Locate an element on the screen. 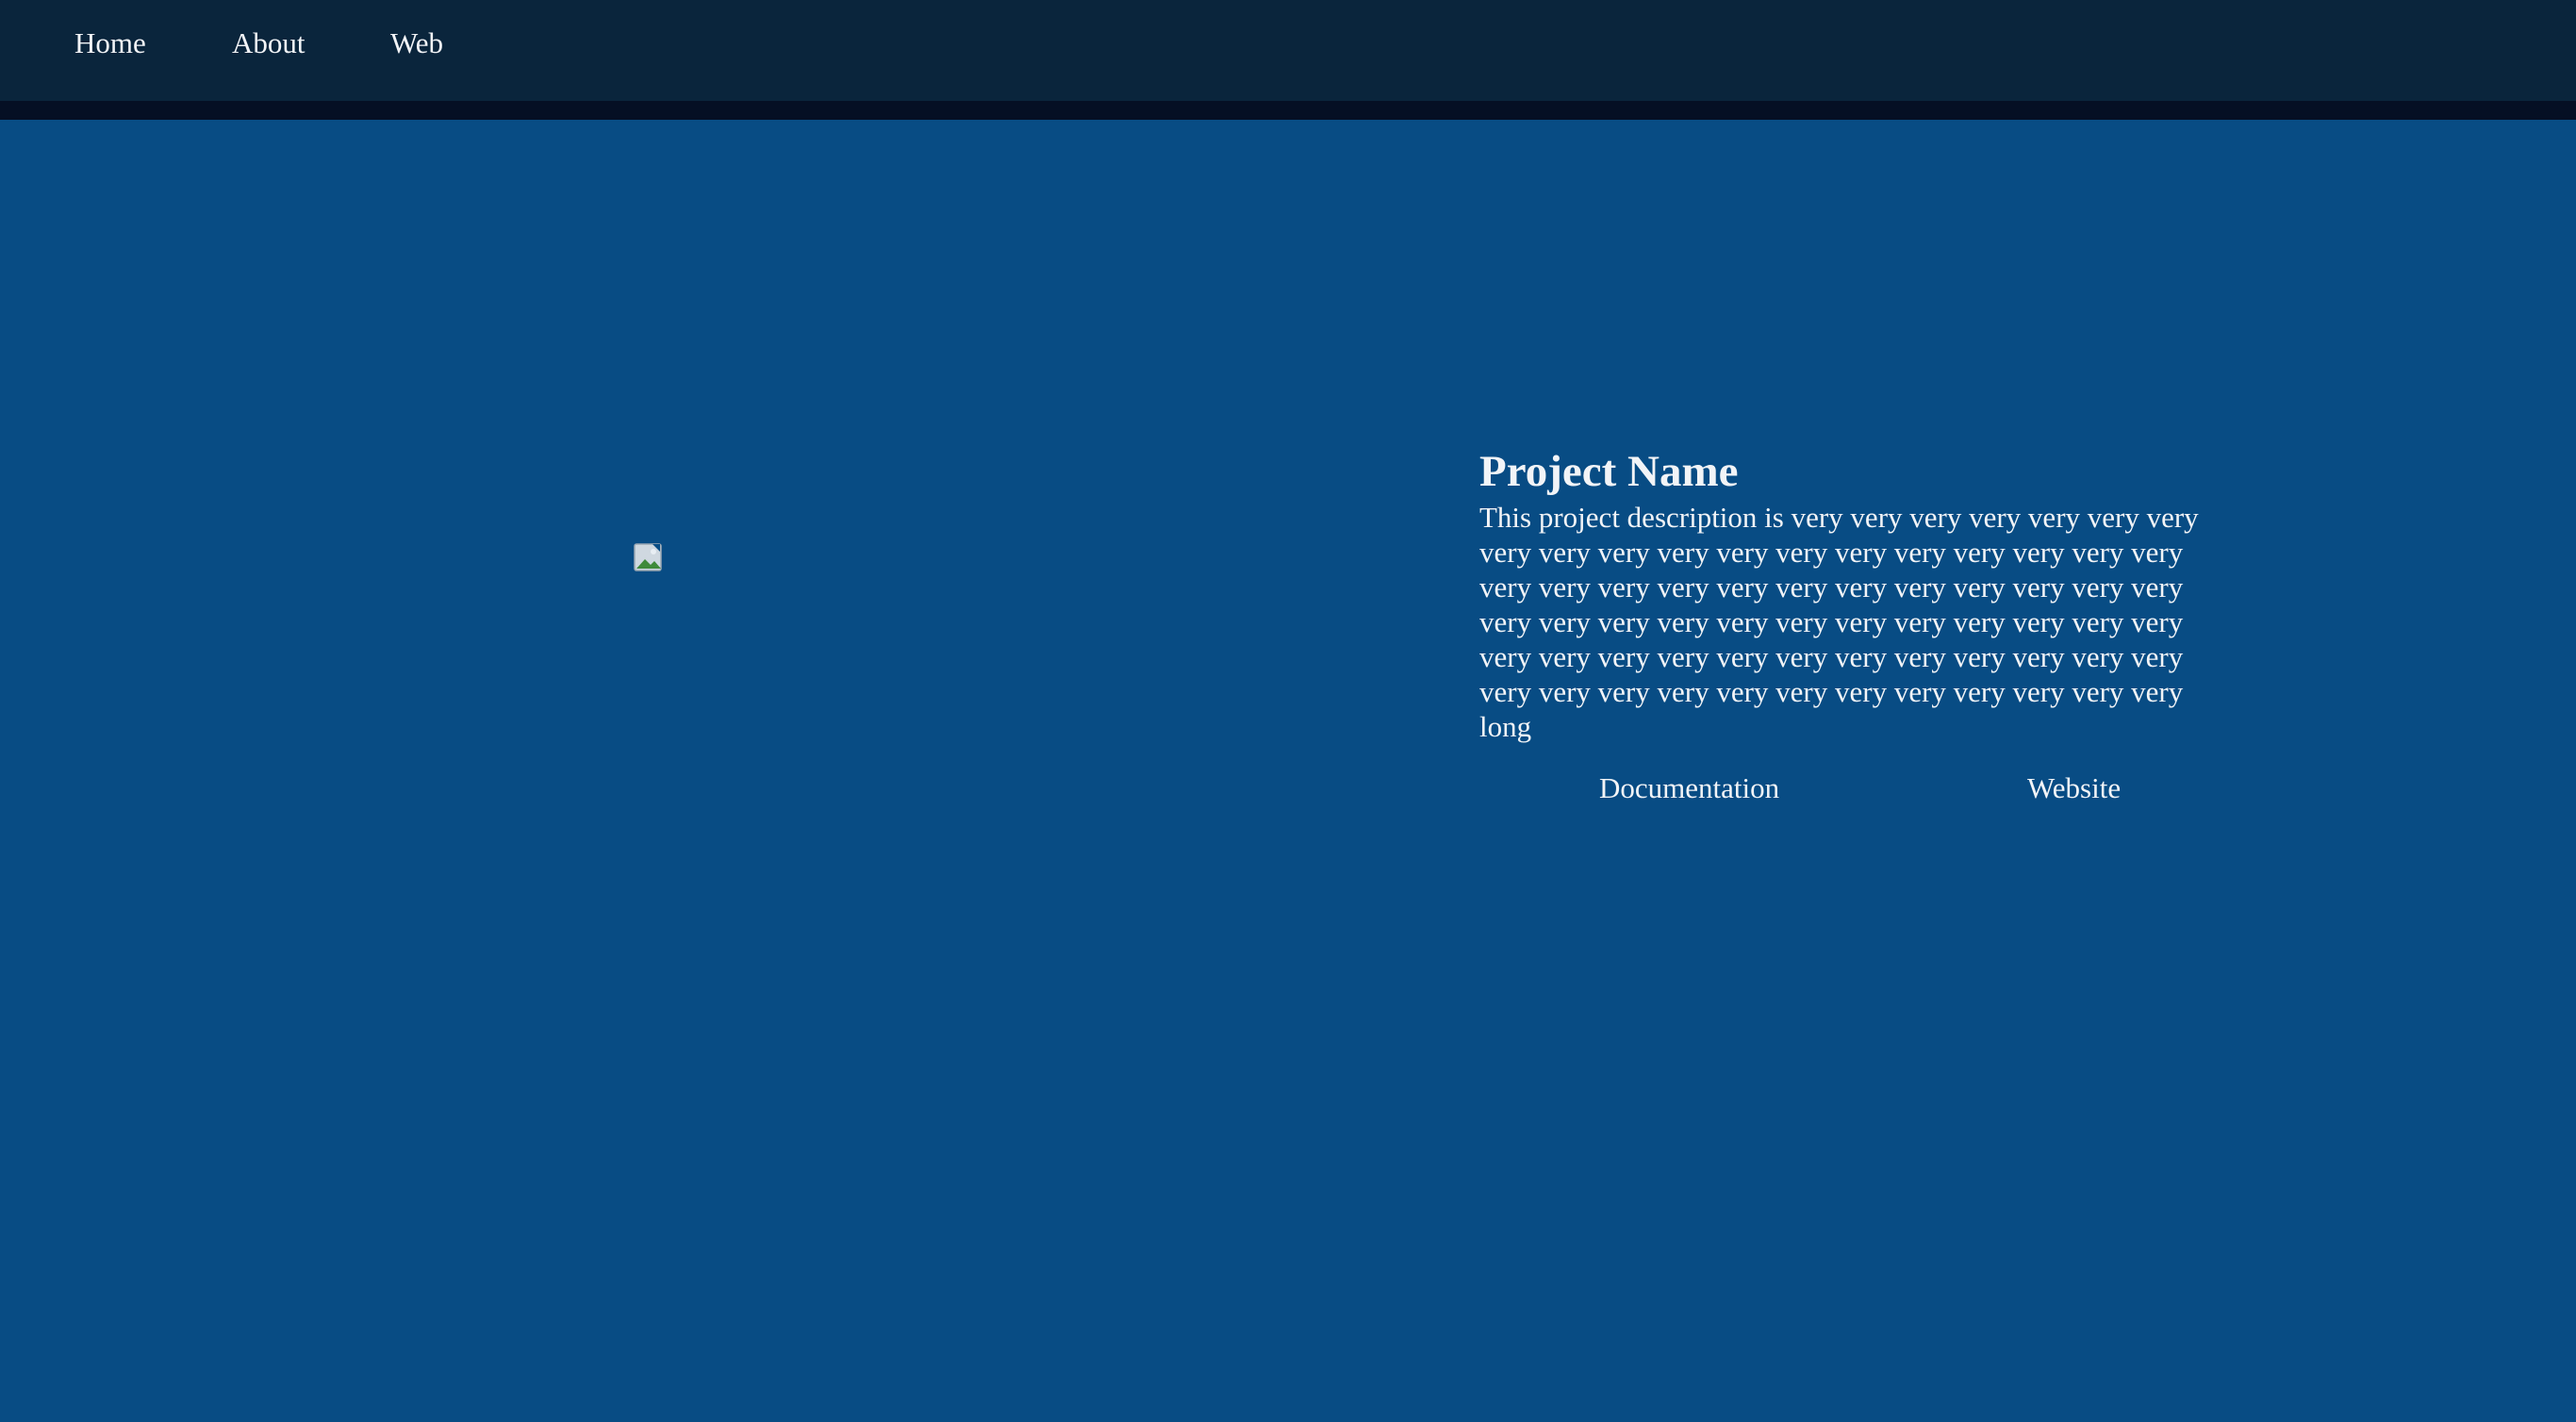 This screenshot has height=1422, width=2576. navbar-bottom-border is located at coordinates (1288, 110).